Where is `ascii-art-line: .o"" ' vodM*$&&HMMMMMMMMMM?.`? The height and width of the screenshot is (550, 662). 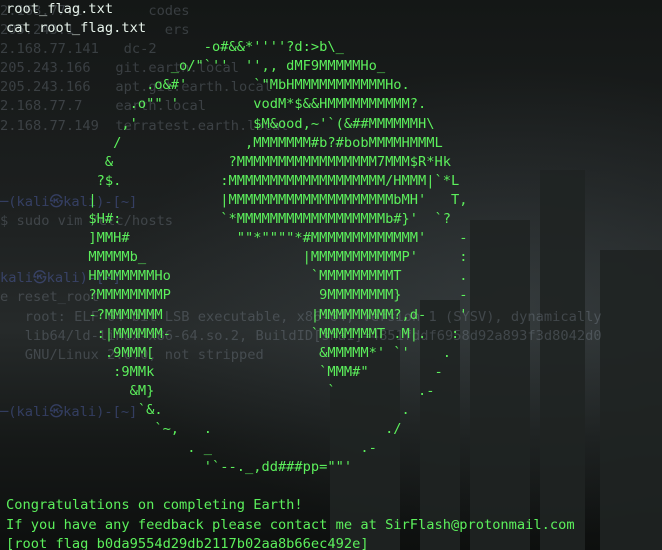 ascii-art-line: .o"" ' vodM*$&&HMMMMMMMMMM?. is located at coordinates (216, 104).